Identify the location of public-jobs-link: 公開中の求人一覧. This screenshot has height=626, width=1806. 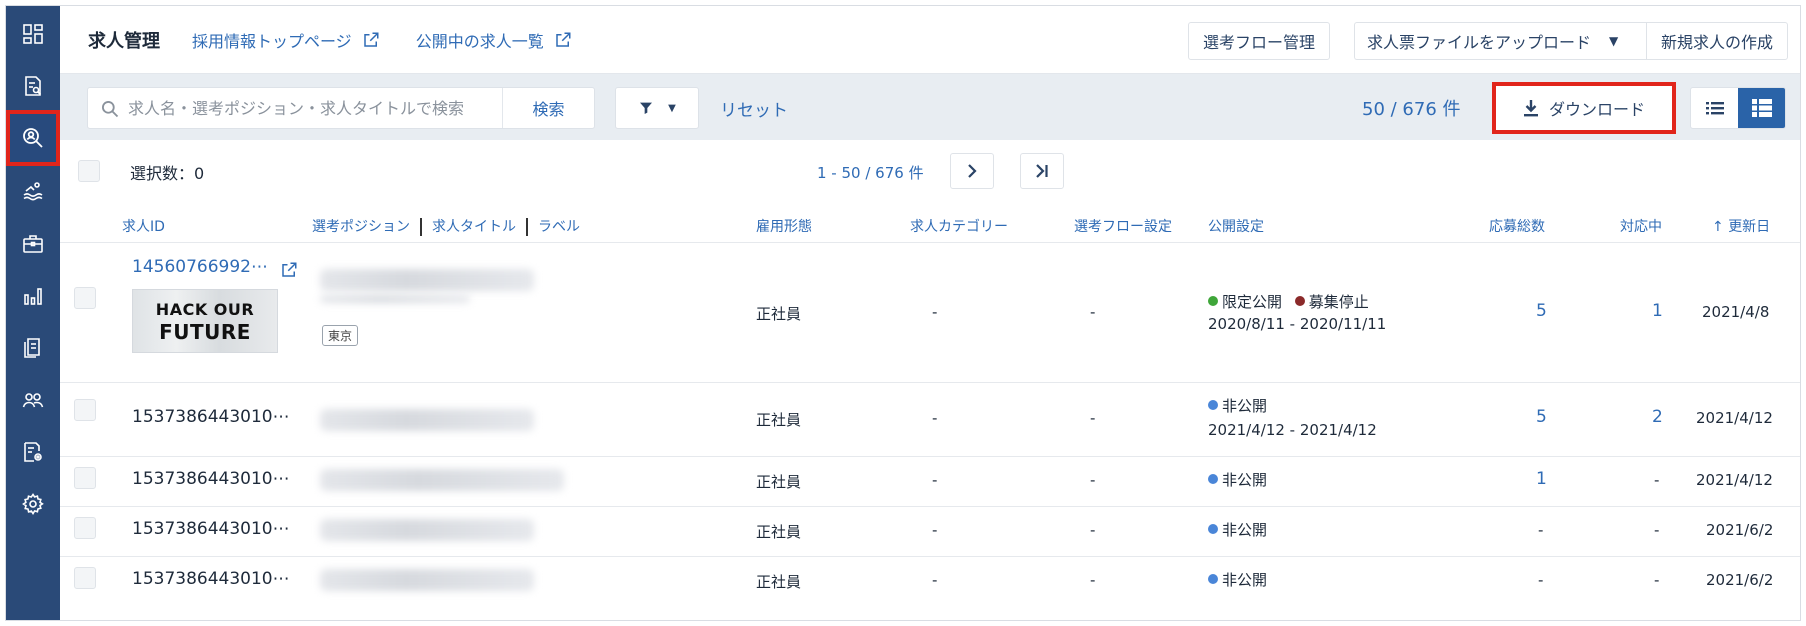
(494, 40).